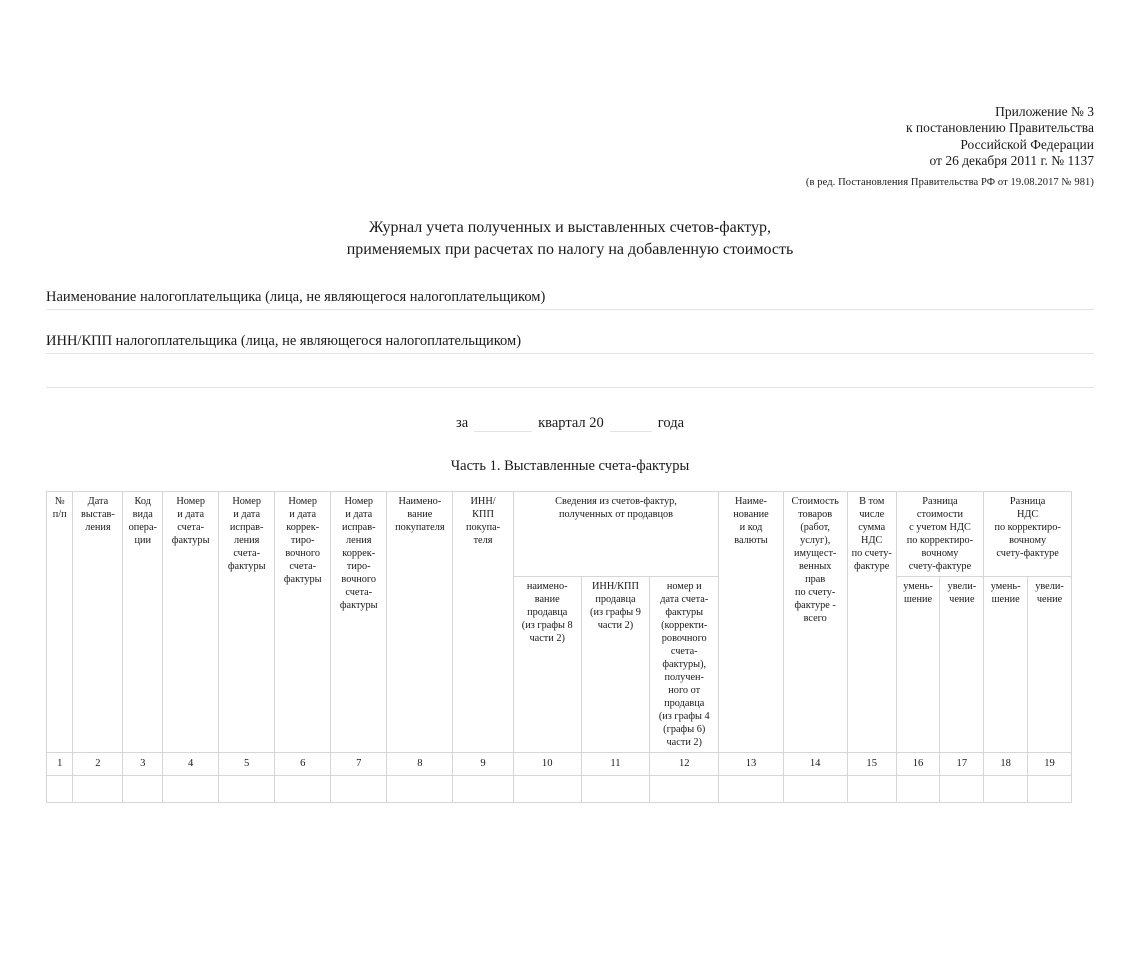 The height and width of the screenshot is (959, 1140). I want to click on col-num-13: 13, so click(751, 763).